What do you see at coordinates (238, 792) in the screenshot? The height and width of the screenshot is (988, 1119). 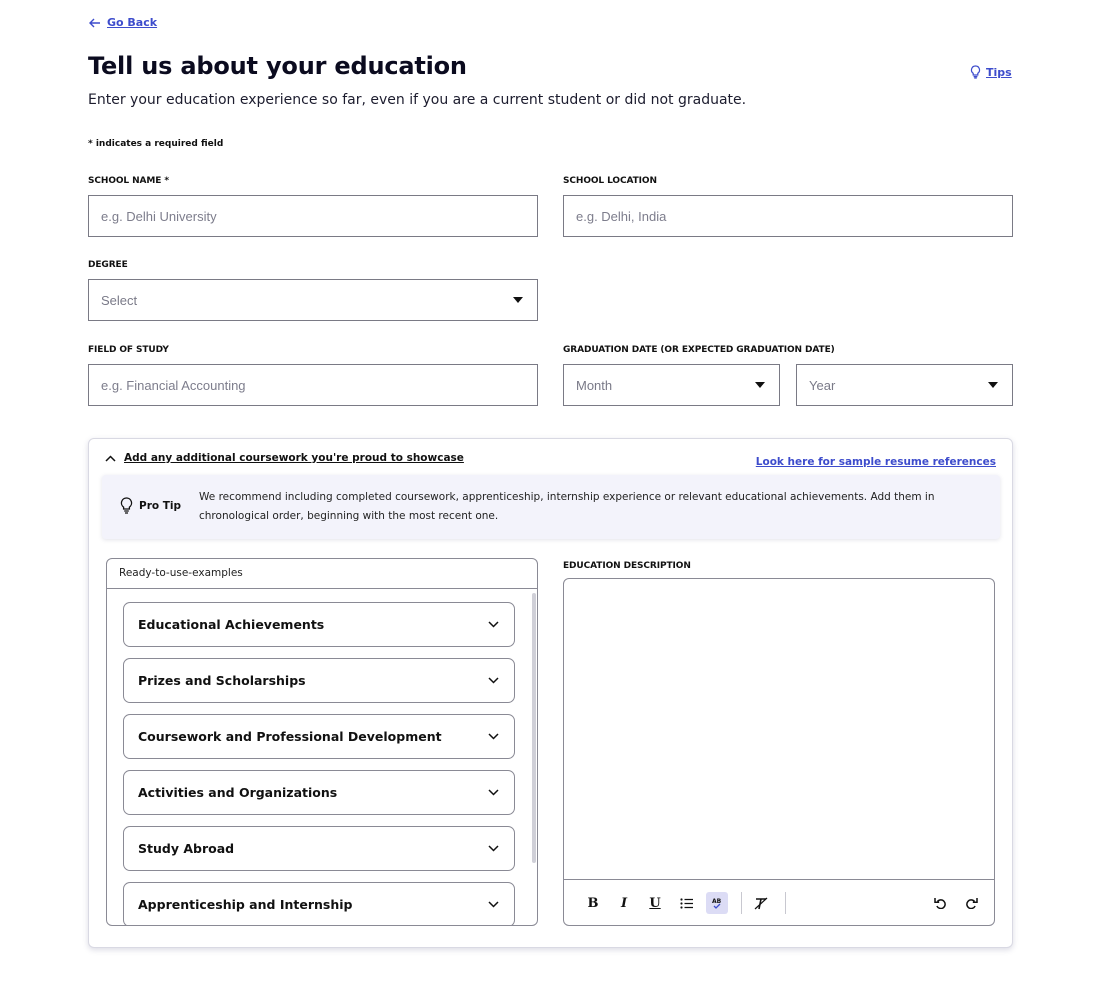 I see `example-item-label: Activities and Organizations` at bounding box center [238, 792].